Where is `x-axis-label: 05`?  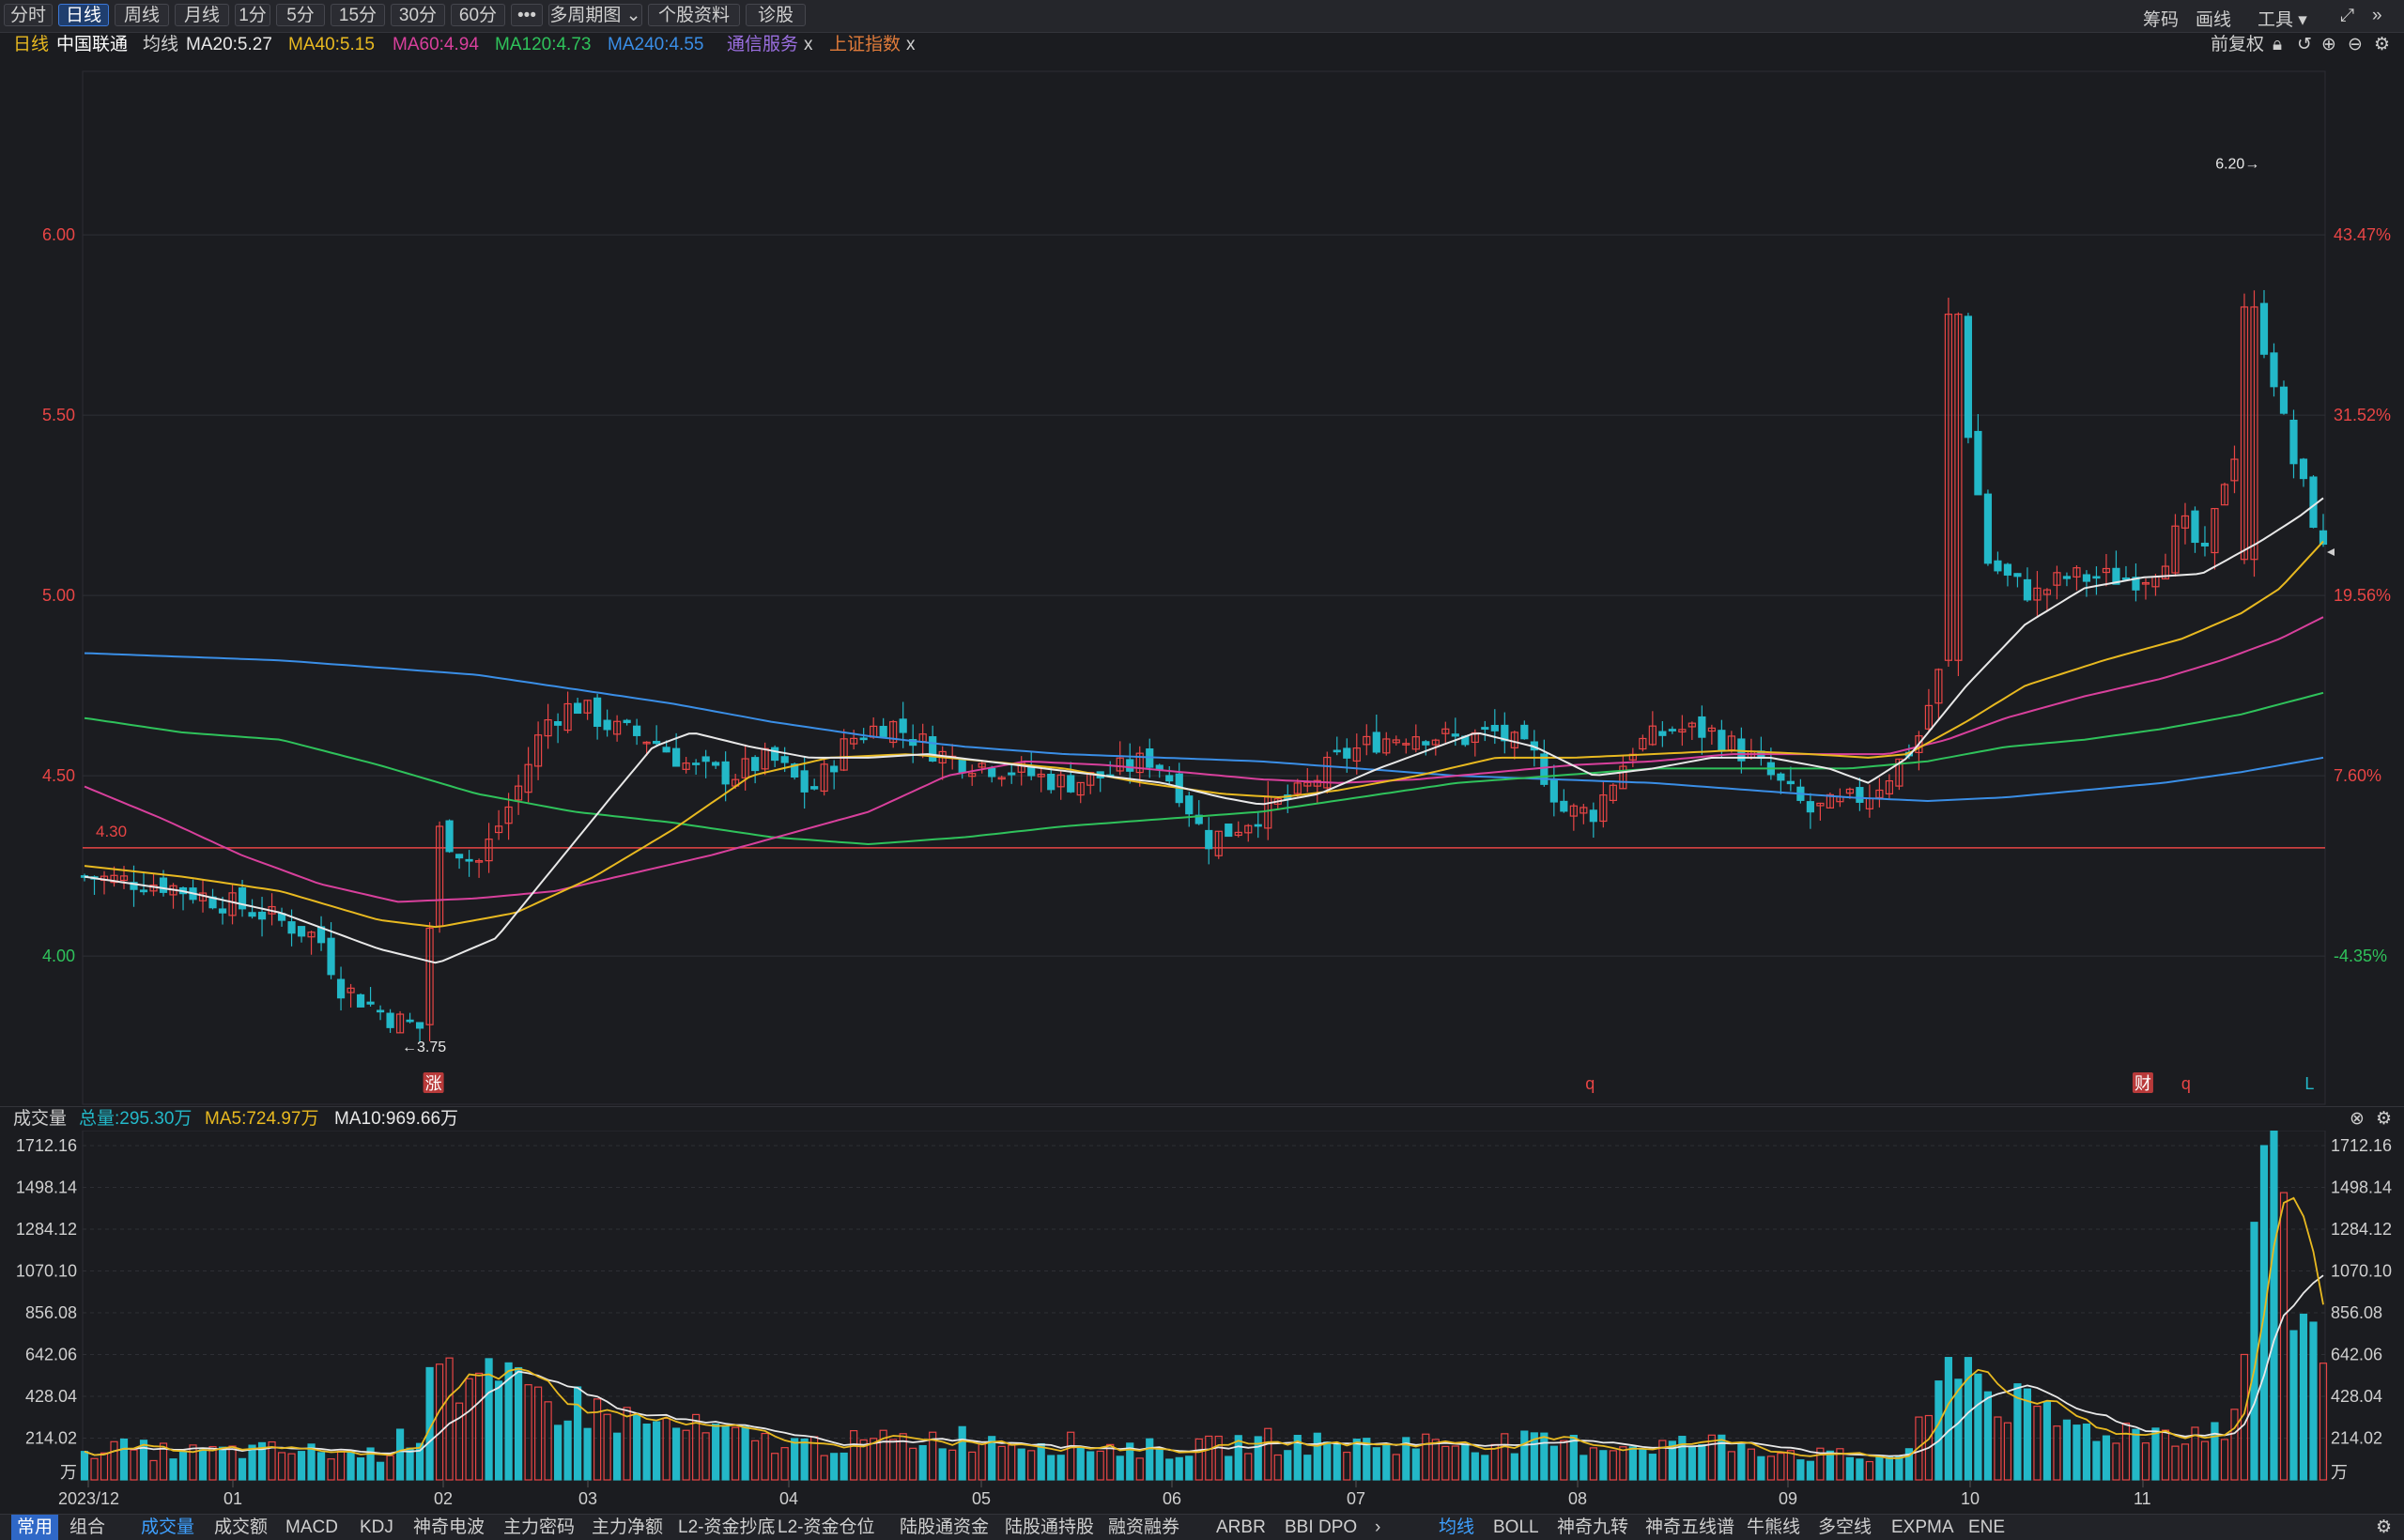 x-axis-label: 05 is located at coordinates (981, 1498).